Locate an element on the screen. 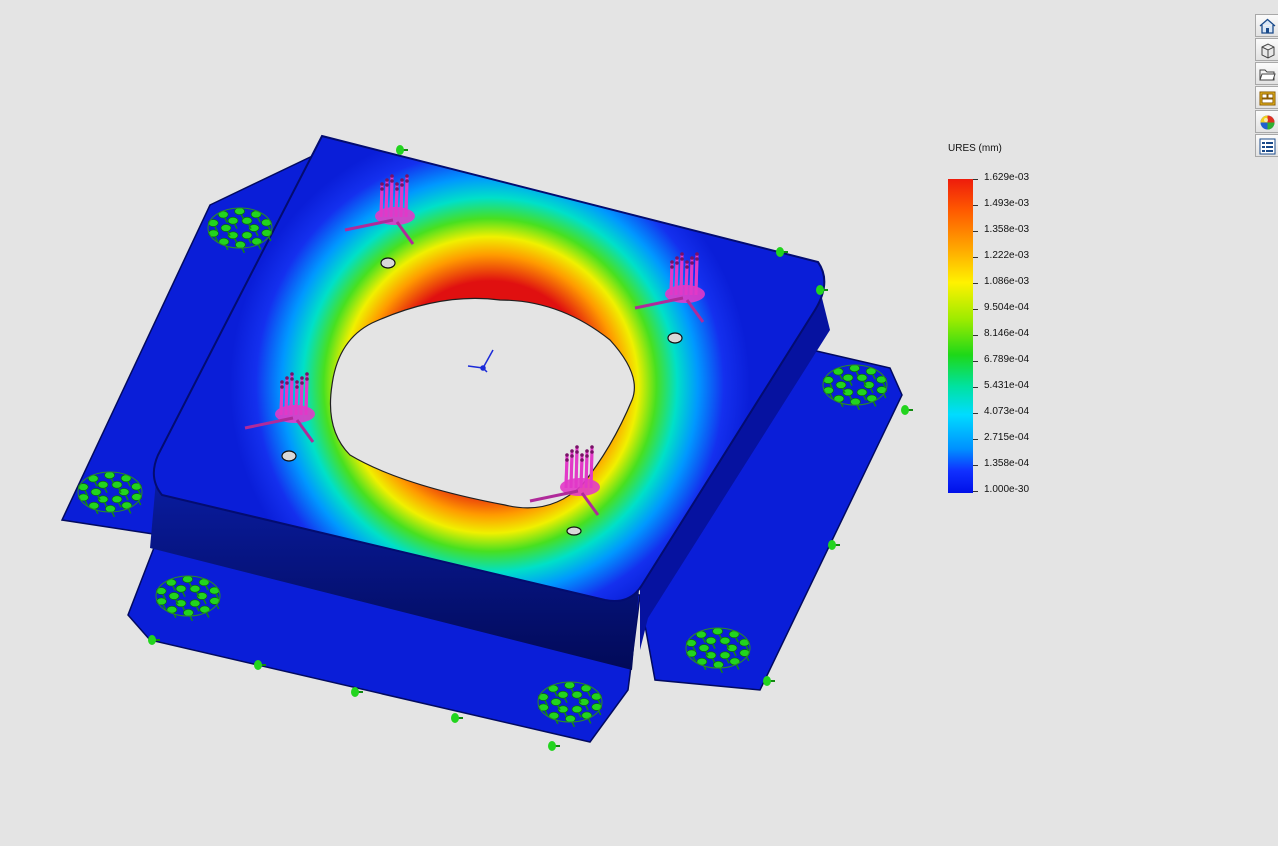  design-library-tab-button is located at coordinates (1266, 49).